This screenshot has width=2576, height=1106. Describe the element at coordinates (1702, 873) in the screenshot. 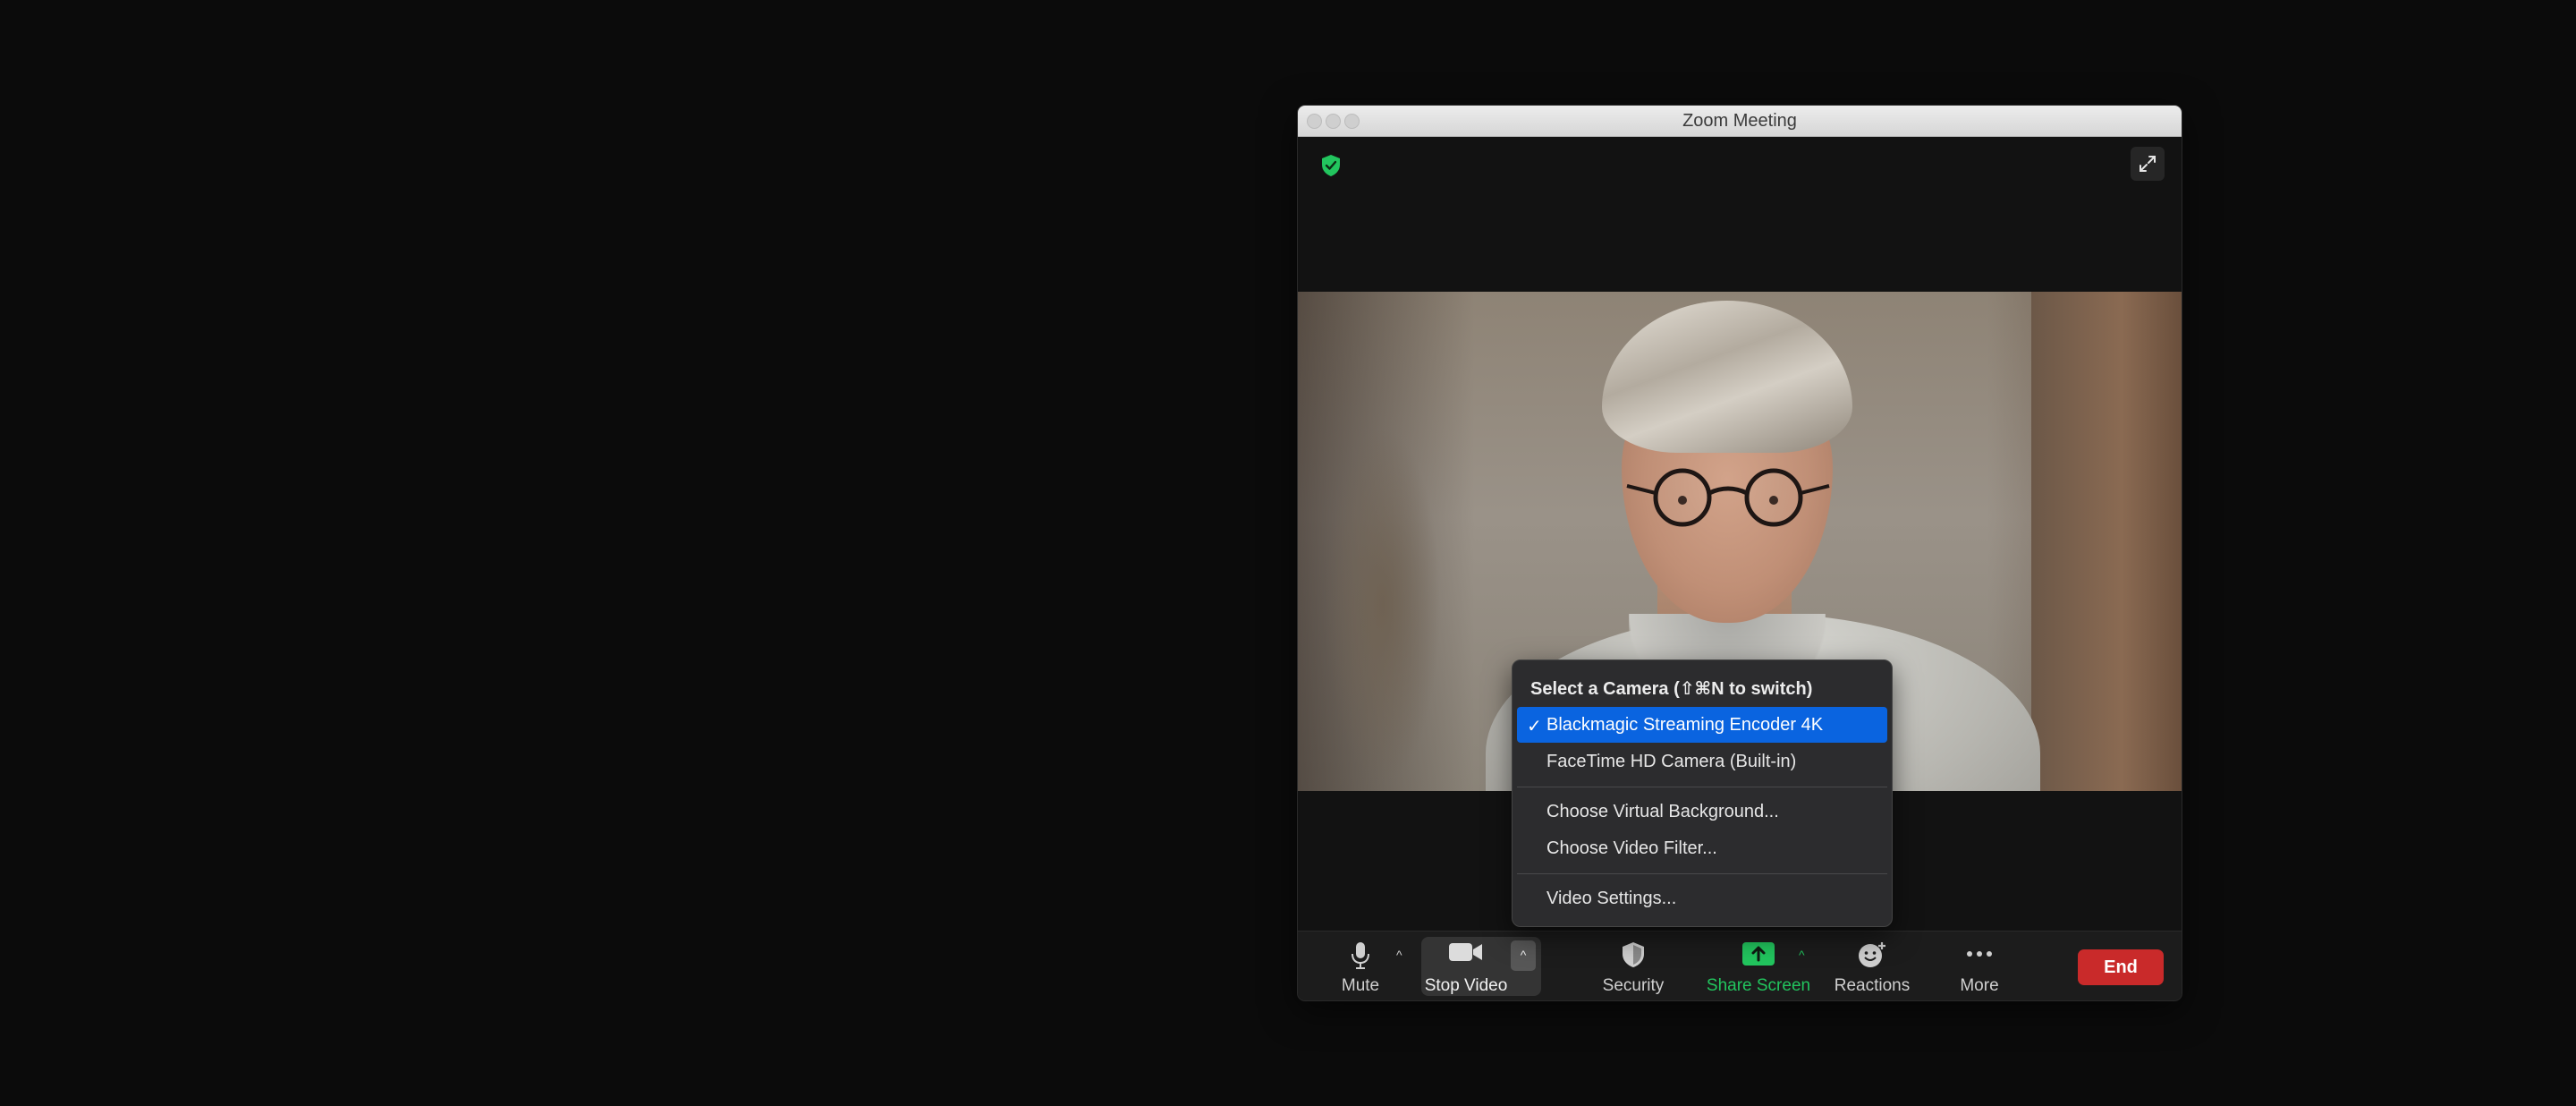

I see `menu-divider` at that location.